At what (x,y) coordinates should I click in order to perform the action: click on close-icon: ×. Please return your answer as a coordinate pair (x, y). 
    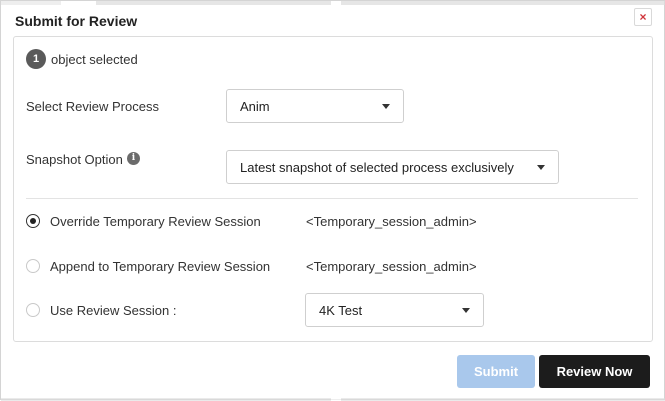
    Looking at the image, I should click on (643, 17).